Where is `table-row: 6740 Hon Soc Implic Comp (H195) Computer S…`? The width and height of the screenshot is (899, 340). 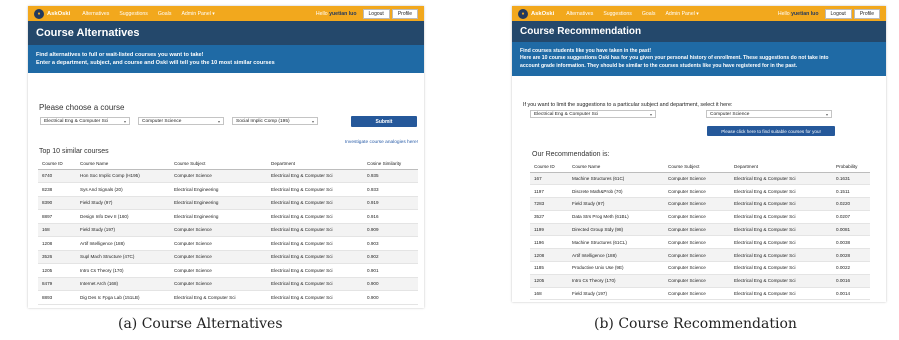 table-row: 6740 Hon Soc Implic Comp (H195) Computer S… is located at coordinates (228, 176).